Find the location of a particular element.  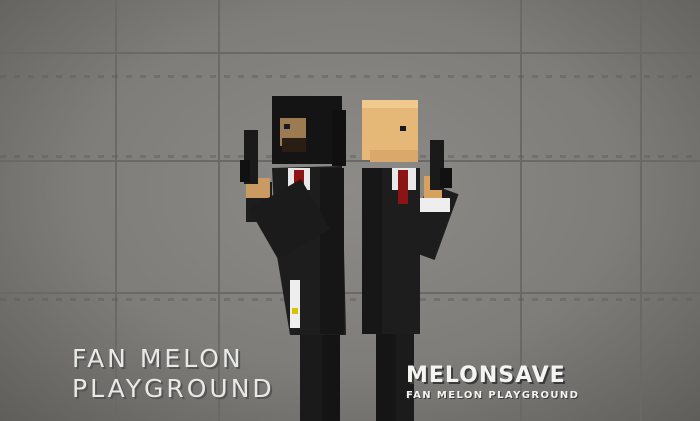

brand-logo-name: MELONSAVE is located at coordinates (486, 375).